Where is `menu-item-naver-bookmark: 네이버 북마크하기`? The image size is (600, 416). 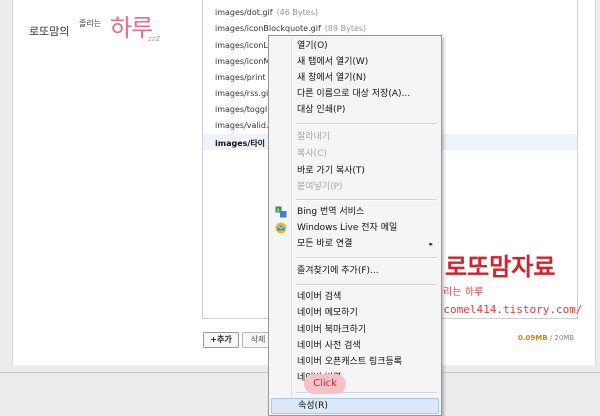 menu-item-naver-bookmark: 네이버 북마크하기 is located at coordinates (355, 330).